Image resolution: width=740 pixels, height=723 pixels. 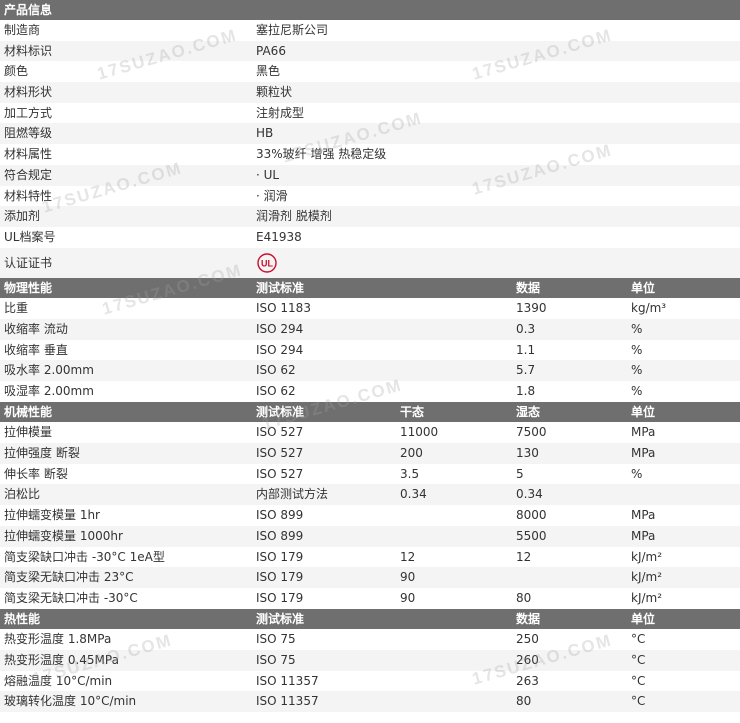 What do you see at coordinates (643, 618) in the screenshot?
I see `thermal-header-unit: 单位` at bounding box center [643, 618].